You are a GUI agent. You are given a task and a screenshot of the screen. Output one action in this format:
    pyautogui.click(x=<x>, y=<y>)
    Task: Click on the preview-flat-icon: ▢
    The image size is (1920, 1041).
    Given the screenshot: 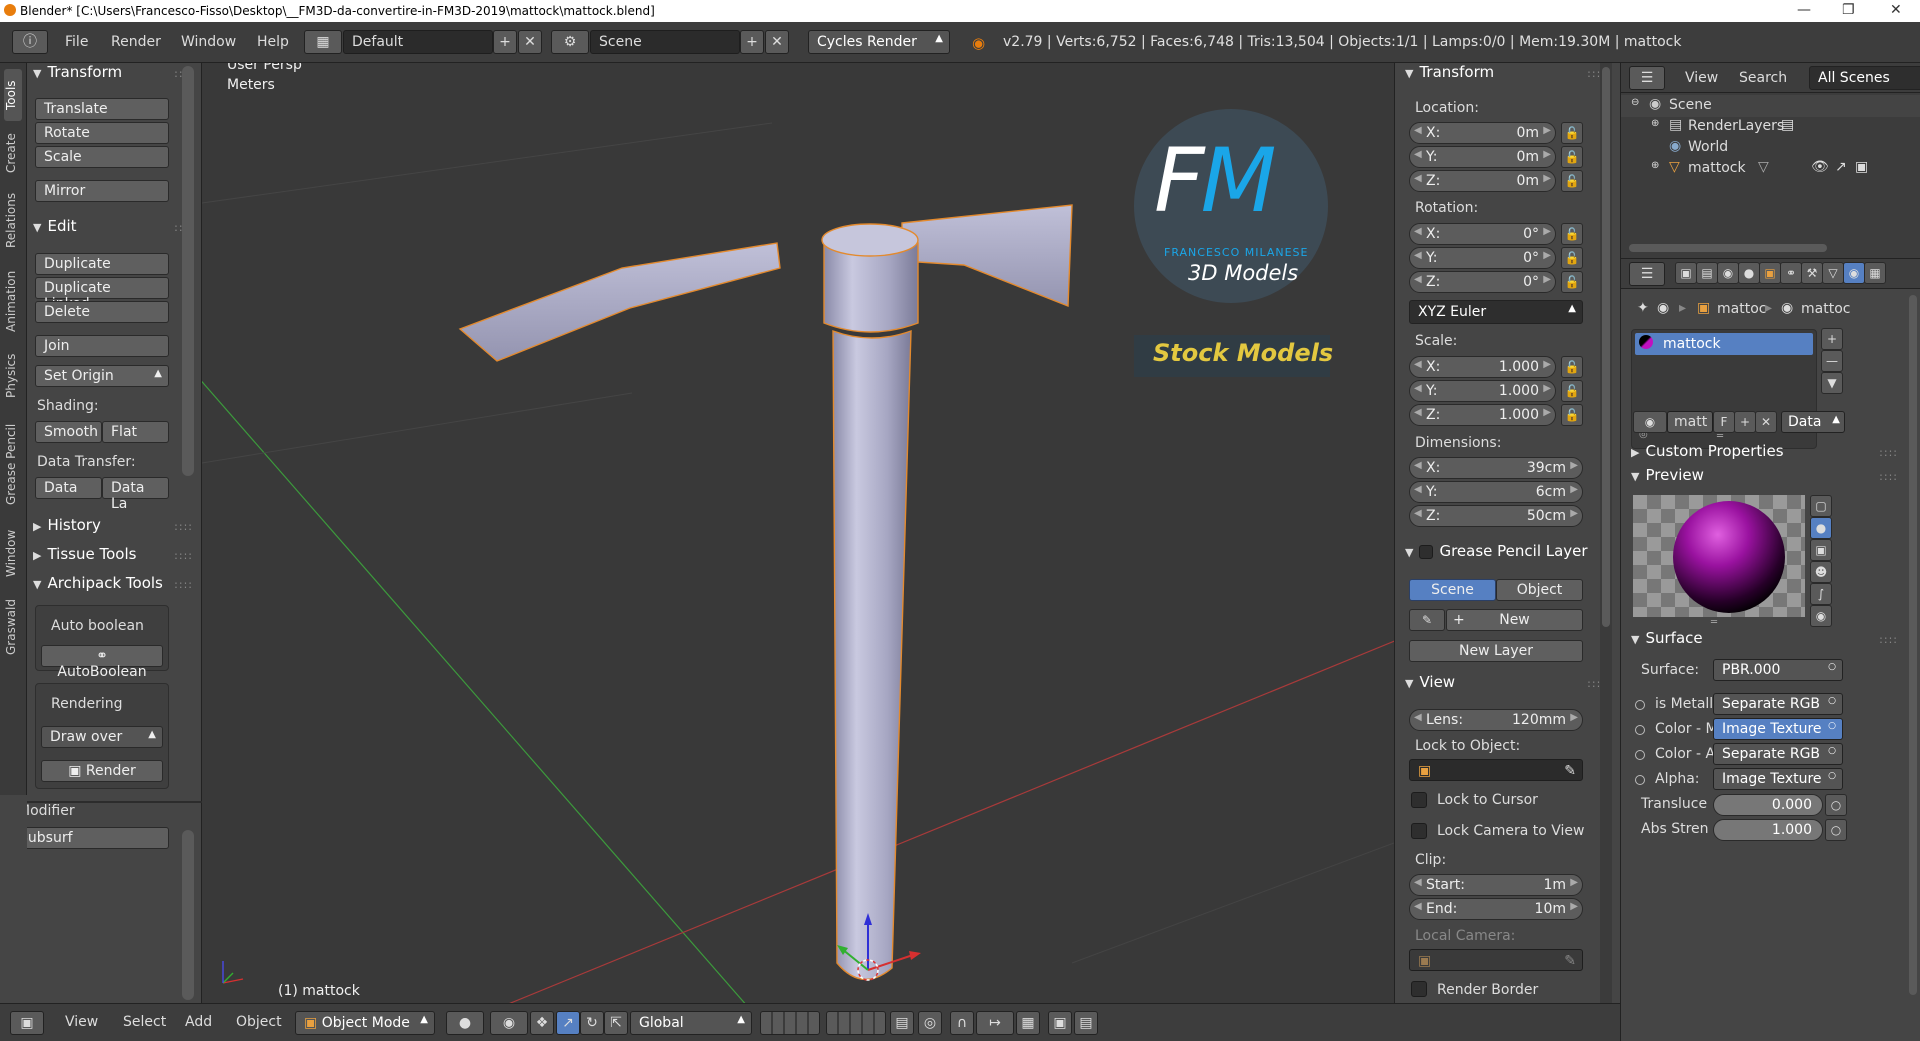 What is the action you would take?
    pyautogui.click(x=1821, y=506)
    